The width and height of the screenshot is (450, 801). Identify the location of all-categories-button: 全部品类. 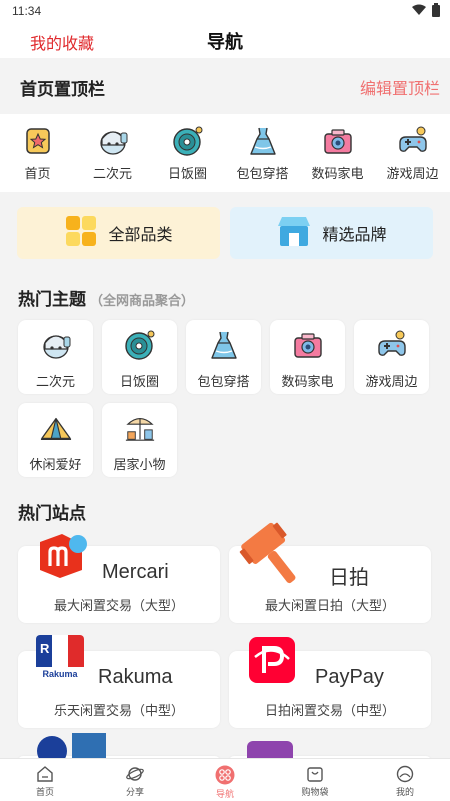
(118, 233).